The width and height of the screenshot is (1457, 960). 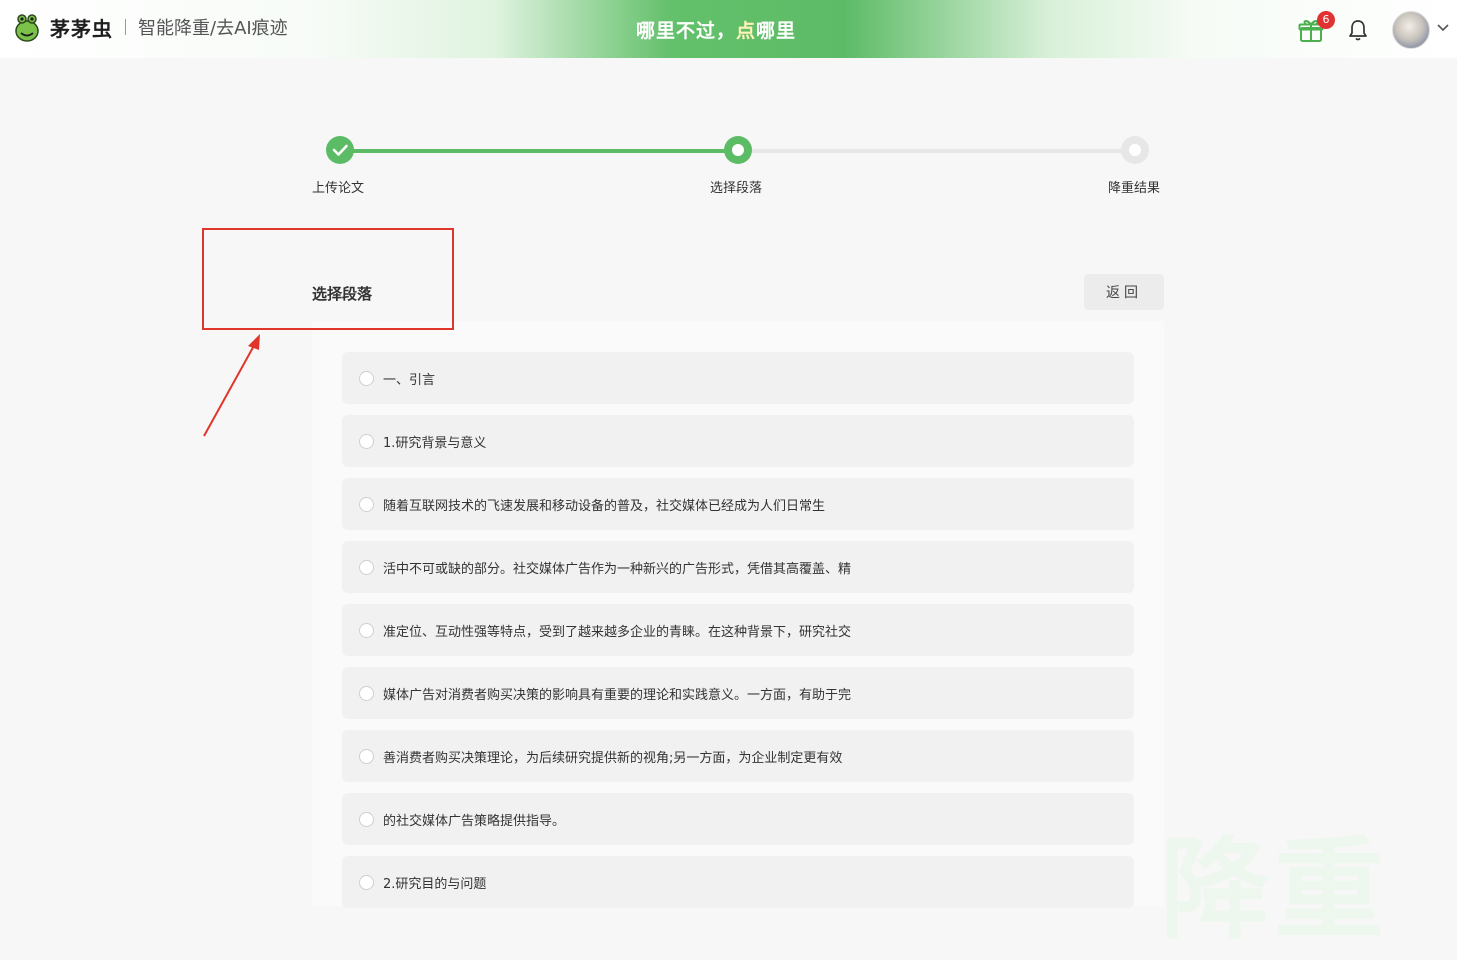 What do you see at coordinates (617, 632) in the screenshot?
I see `paragraph-text: 准定位、互动性强等特点，受到了越来越多企业的青睐。在这种背景下，研究社交` at bounding box center [617, 632].